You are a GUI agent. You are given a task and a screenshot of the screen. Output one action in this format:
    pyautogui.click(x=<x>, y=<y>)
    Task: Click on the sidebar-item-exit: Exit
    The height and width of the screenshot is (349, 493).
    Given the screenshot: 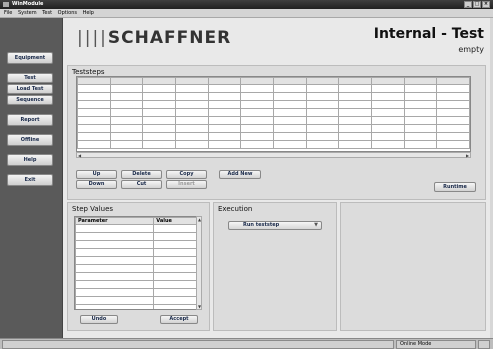 What is the action you would take?
    pyautogui.click(x=30, y=180)
    